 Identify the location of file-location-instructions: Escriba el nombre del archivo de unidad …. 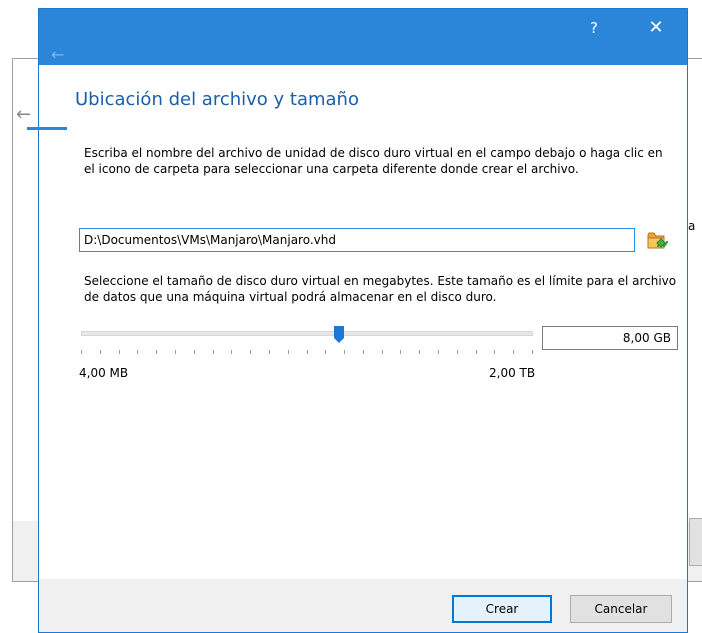
(373, 161).